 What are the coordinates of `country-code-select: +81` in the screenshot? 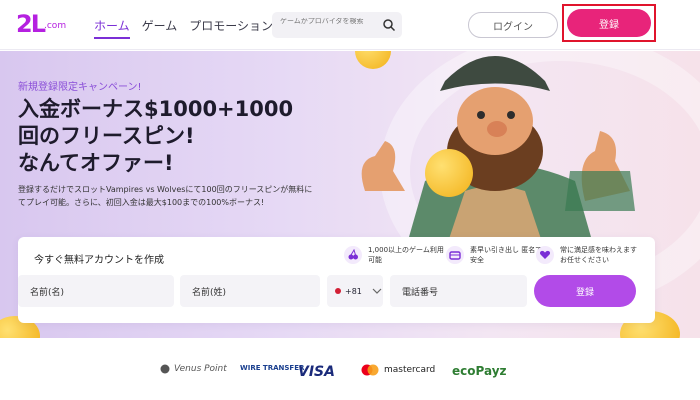 It's located at (355, 291).